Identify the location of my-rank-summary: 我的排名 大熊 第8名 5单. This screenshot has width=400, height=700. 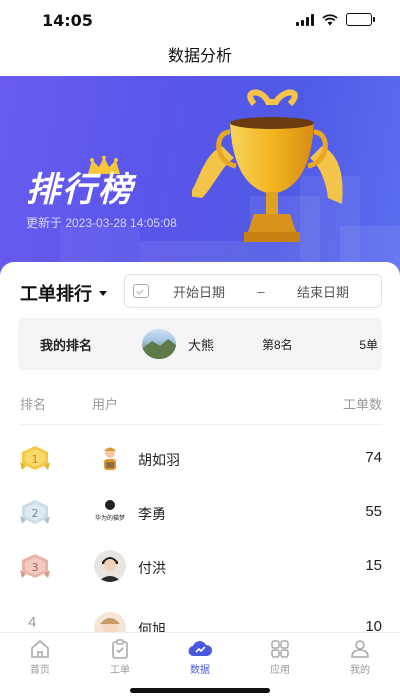
(200, 344).